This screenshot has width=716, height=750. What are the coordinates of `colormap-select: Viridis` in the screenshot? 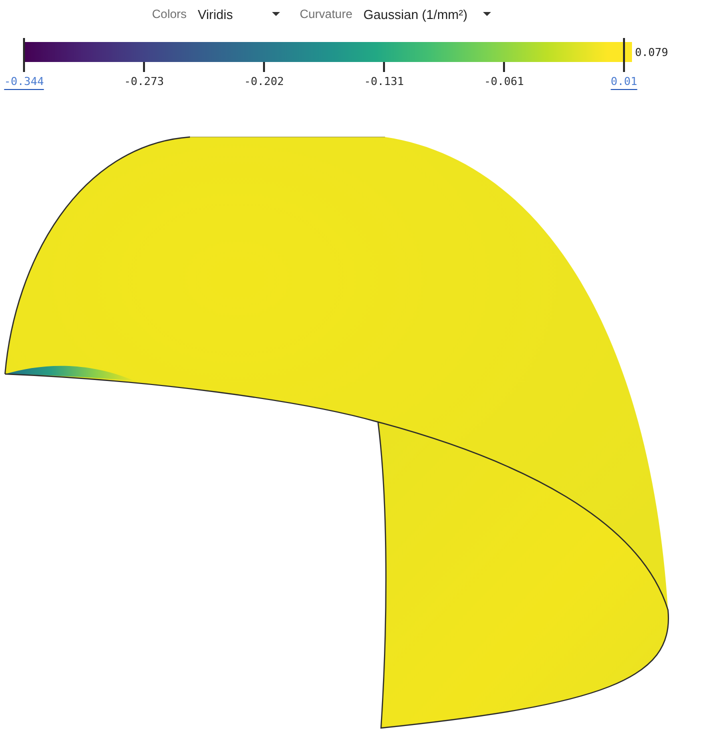 It's located at (239, 14).